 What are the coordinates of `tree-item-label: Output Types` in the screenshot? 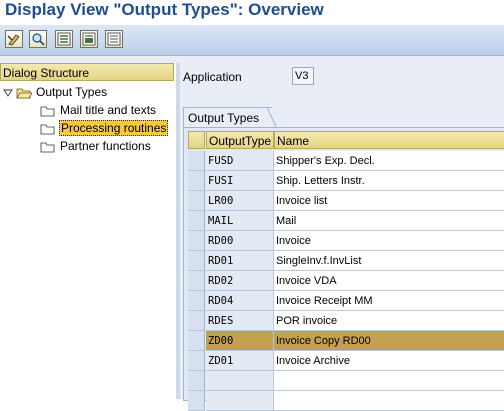 It's located at (72, 92).